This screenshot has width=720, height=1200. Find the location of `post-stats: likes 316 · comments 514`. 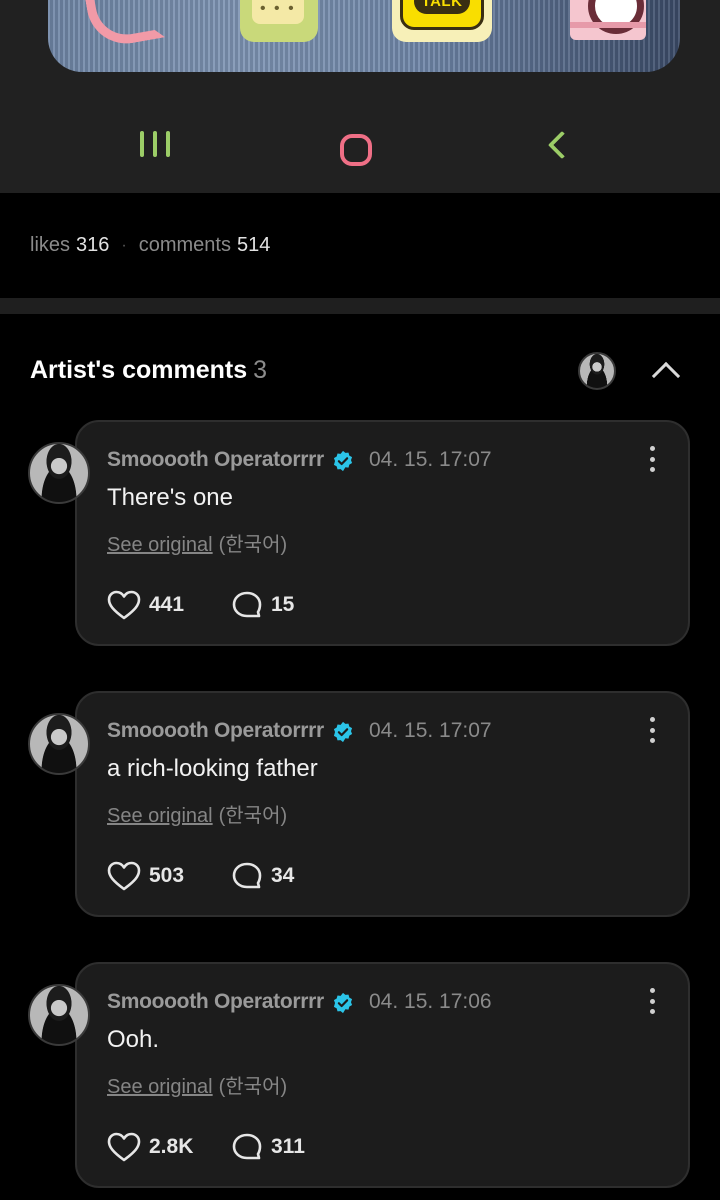

post-stats: likes 316 · comments 514 is located at coordinates (150, 245).